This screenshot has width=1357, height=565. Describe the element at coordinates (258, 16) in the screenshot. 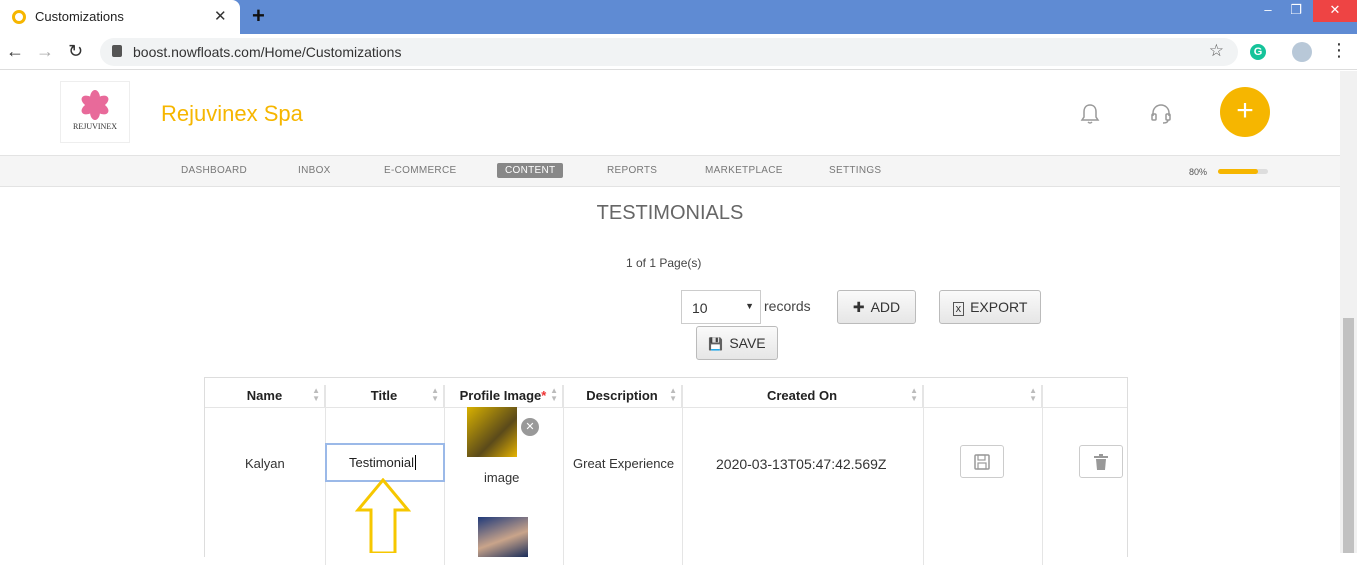

I see `new-tab-icon: +` at that location.